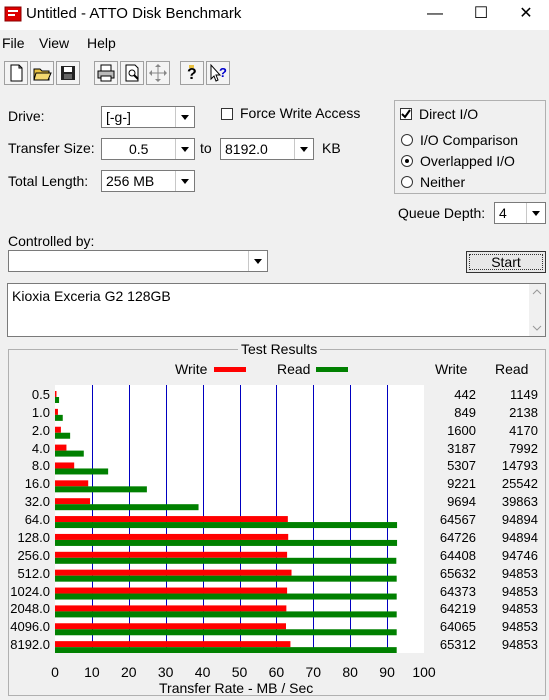 Image resolution: width=549 pixels, height=700 pixels. I want to click on row-label: 8.0, so click(40, 466).